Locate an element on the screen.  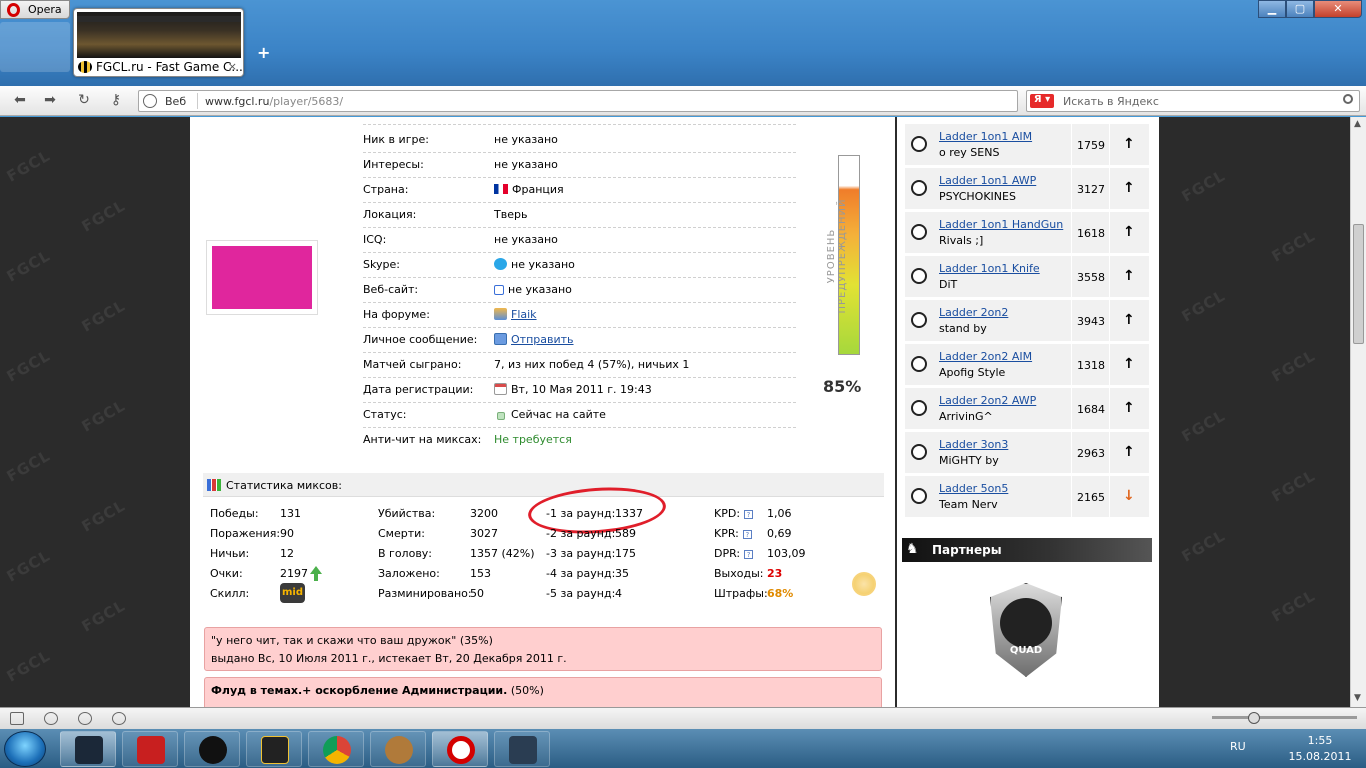
scrollbar-thumb is located at coordinates (1358, 284).